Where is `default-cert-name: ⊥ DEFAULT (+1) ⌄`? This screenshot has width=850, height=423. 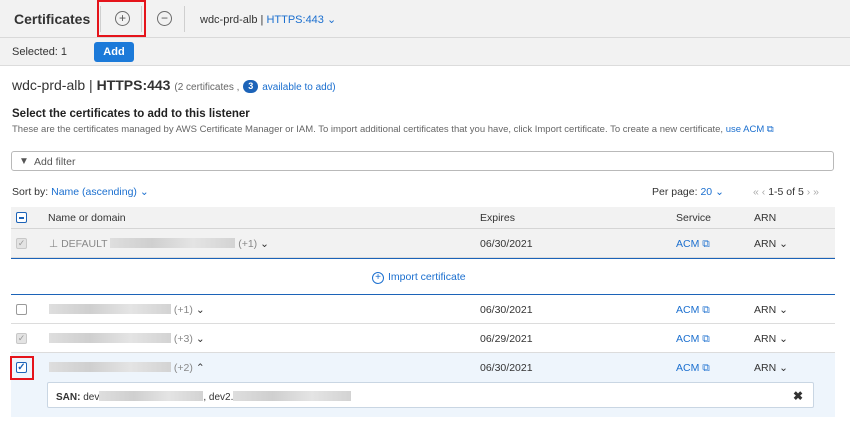
default-cert-name: ⊥ DEFAULT (+1) ⌄ is located at coordinates (159, 244).